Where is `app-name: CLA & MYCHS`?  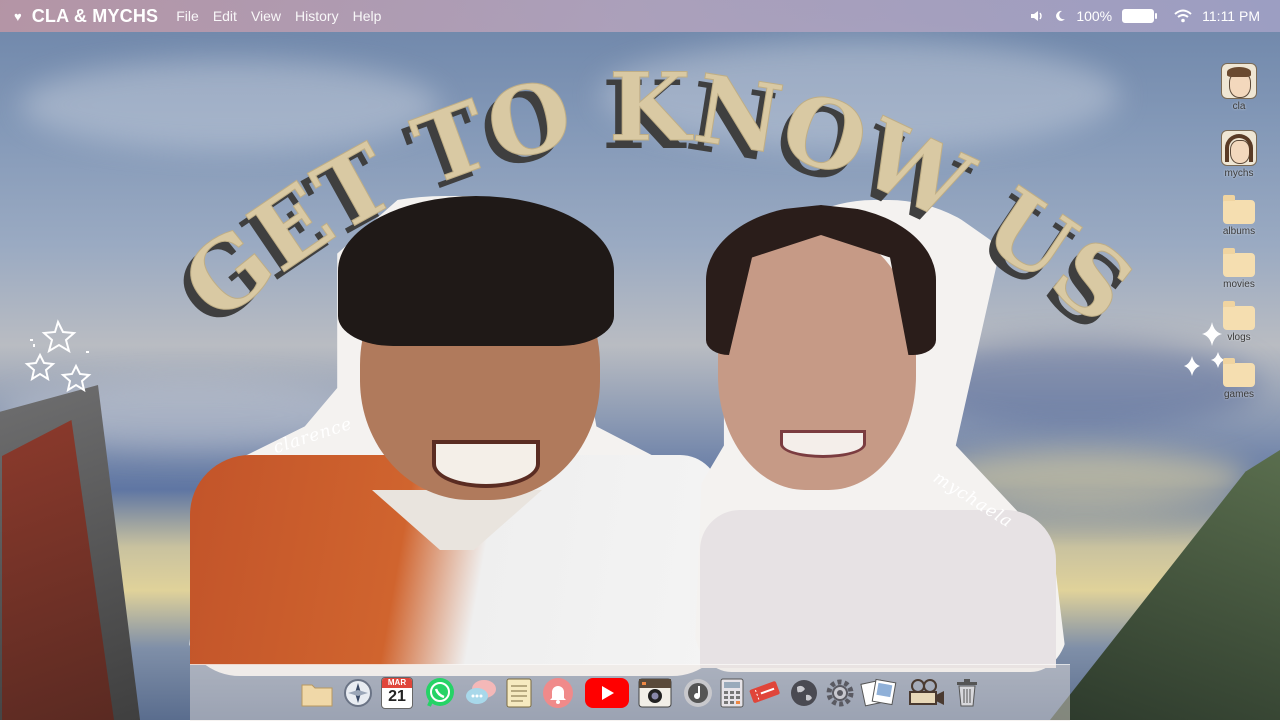 app-name: CLA & MYCHS is located at coordinates (95, 16).